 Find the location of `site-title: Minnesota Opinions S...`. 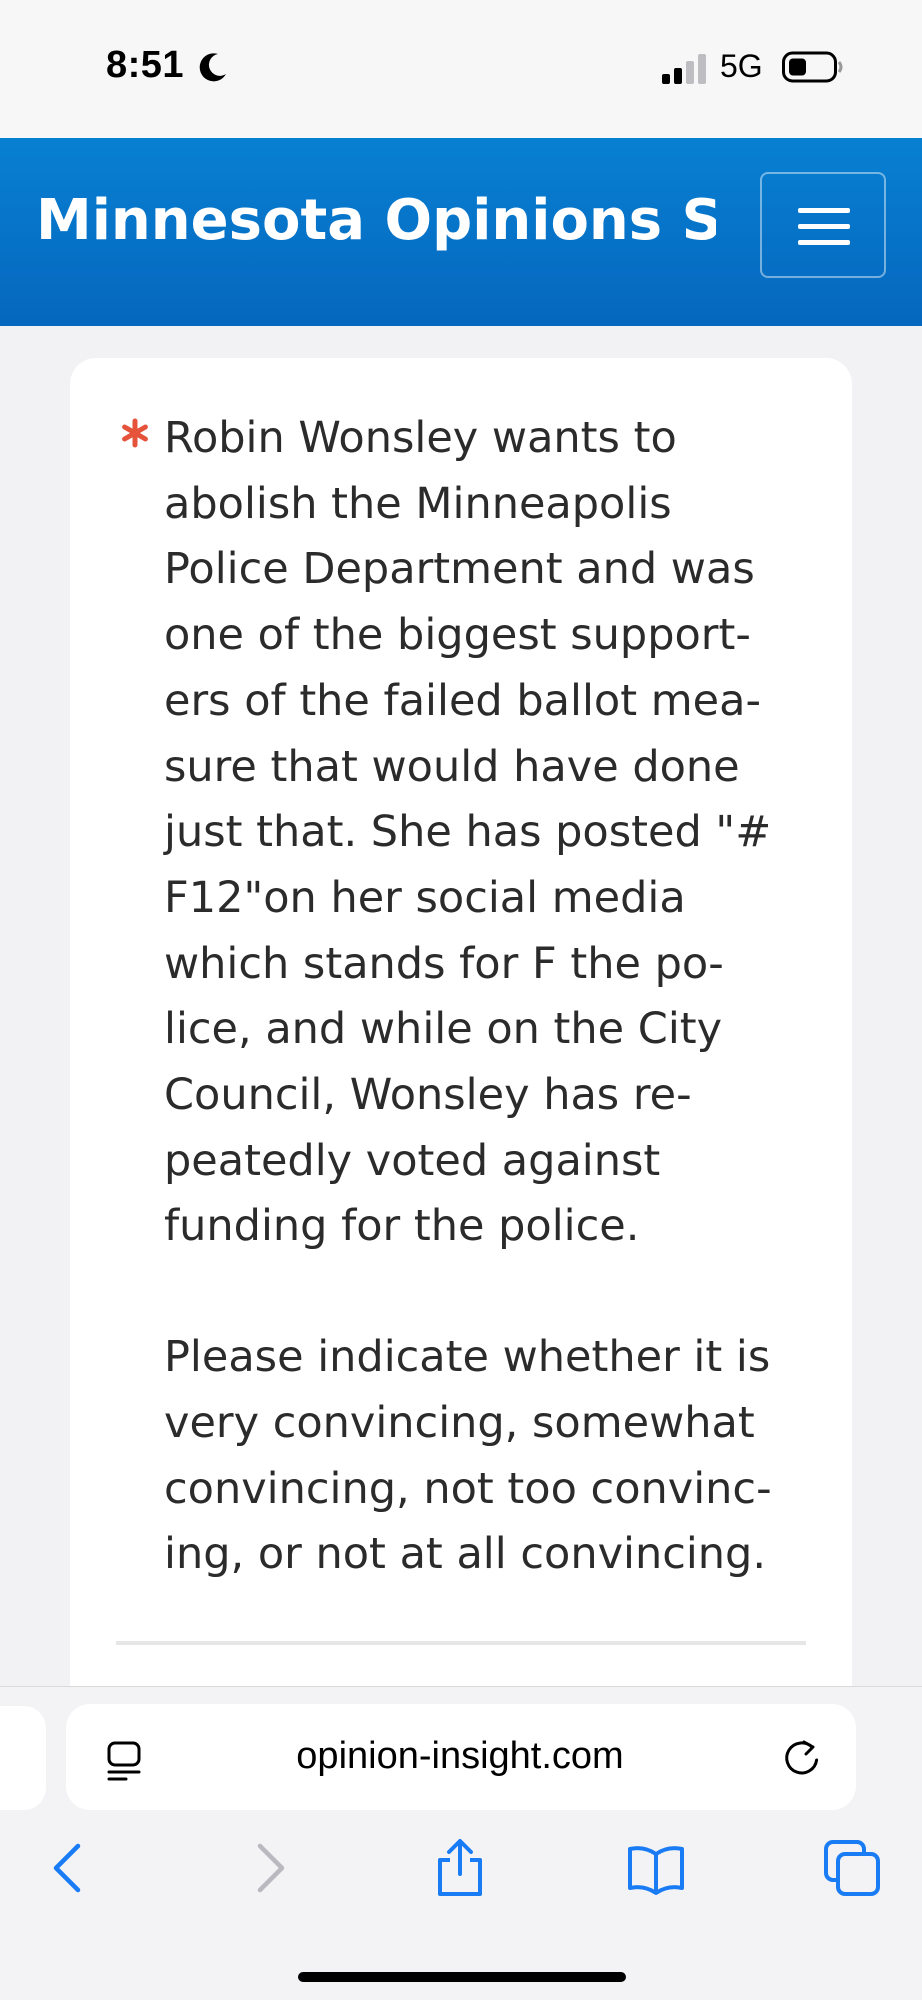

site-title: Minnesota Opinions S... is located at coordinates (376, 220).